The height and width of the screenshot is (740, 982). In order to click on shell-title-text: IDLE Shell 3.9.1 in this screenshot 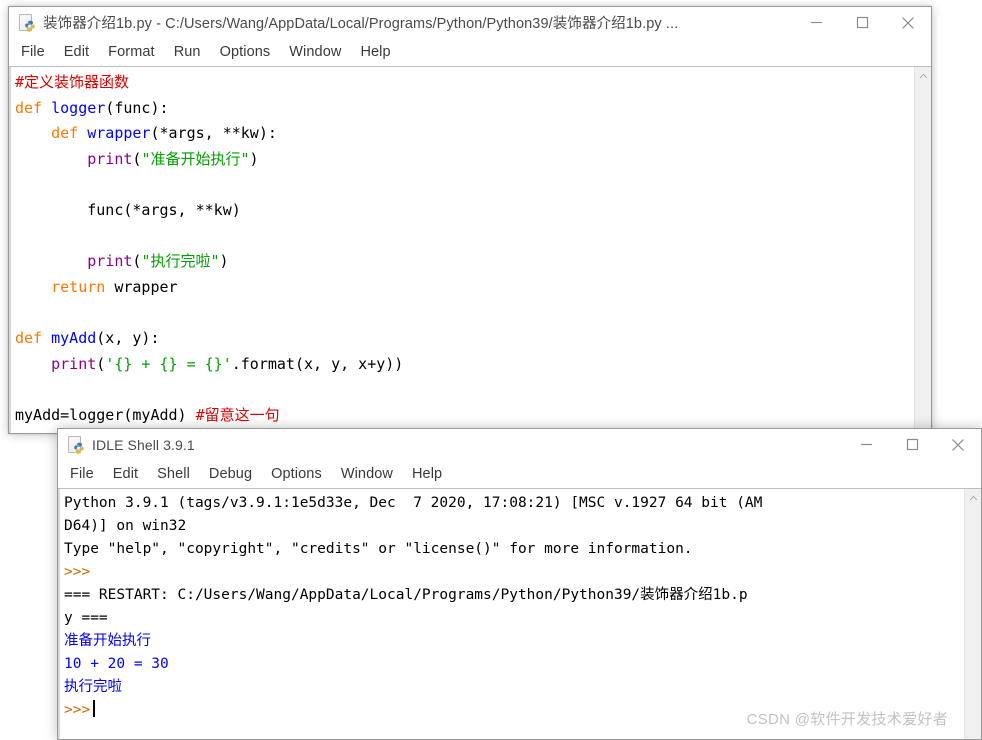, I will do `click(143, 444)`.